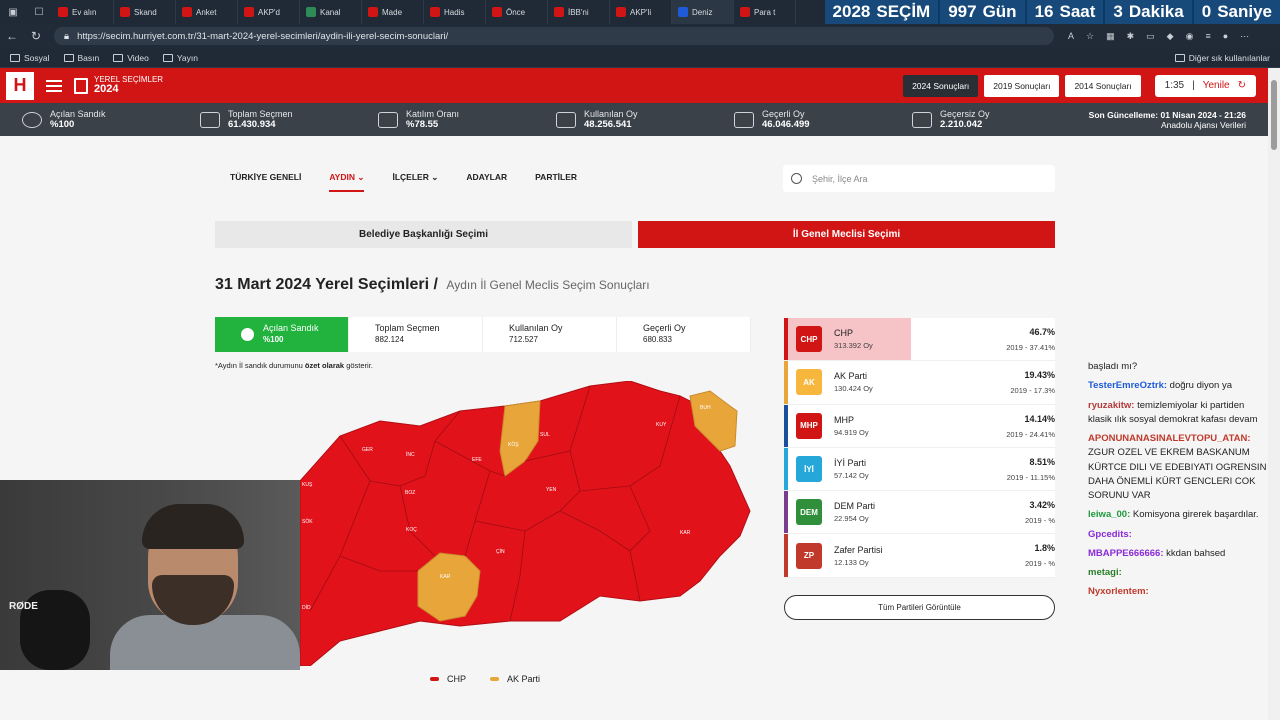  What do you see at coordinates (611, 114) in the screenshot?
I see `stat-label: Kullanılan Oy` at bounding box center [611, 114].